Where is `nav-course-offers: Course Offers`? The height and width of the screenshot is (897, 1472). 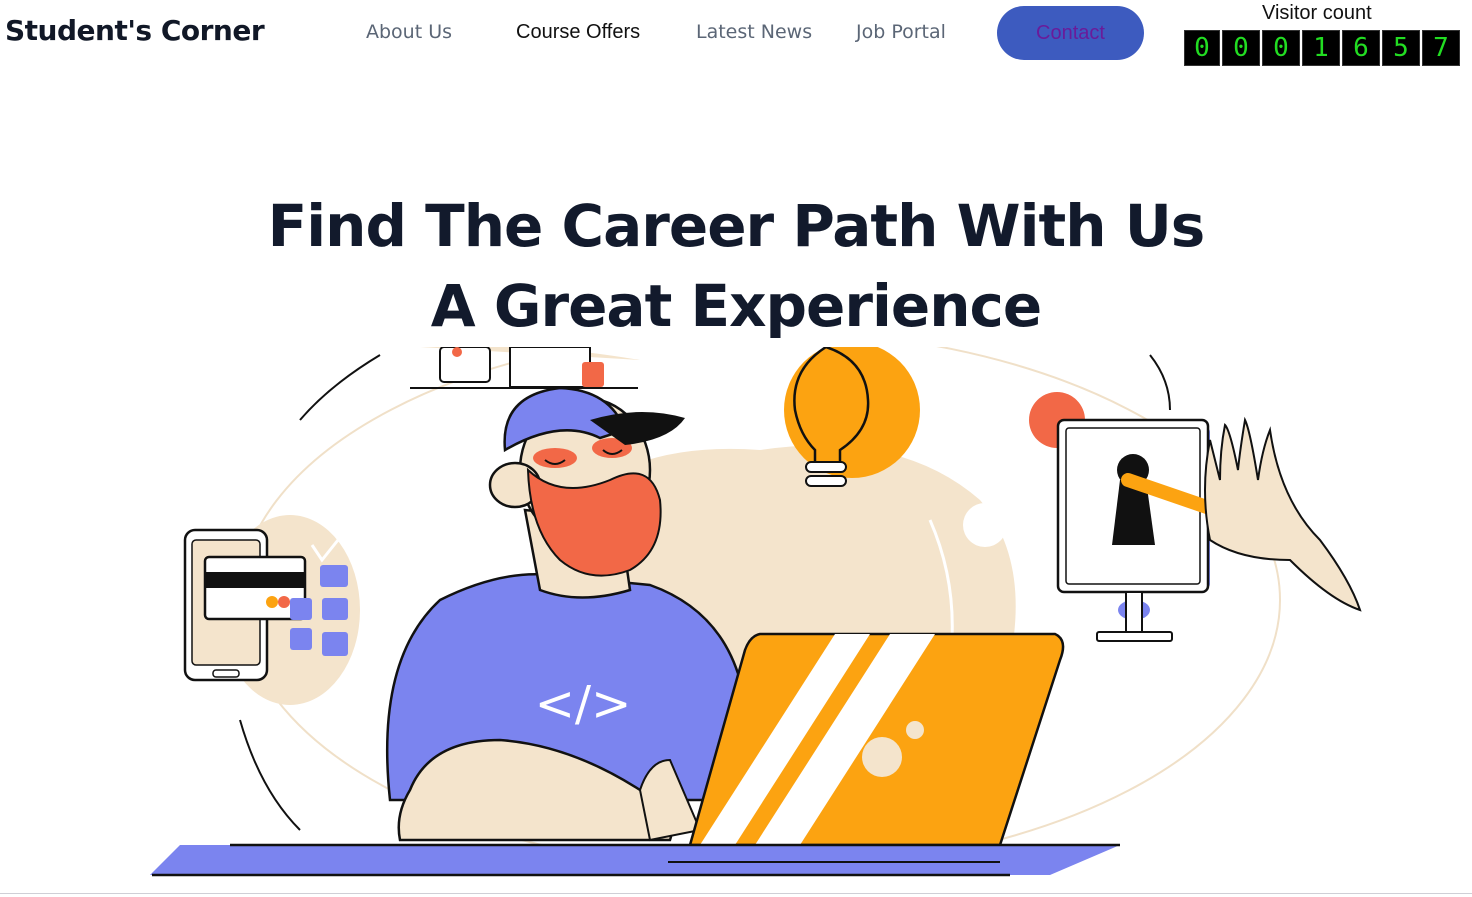
nav-course-offers: Course Offers is located at coordinates (578, 32).